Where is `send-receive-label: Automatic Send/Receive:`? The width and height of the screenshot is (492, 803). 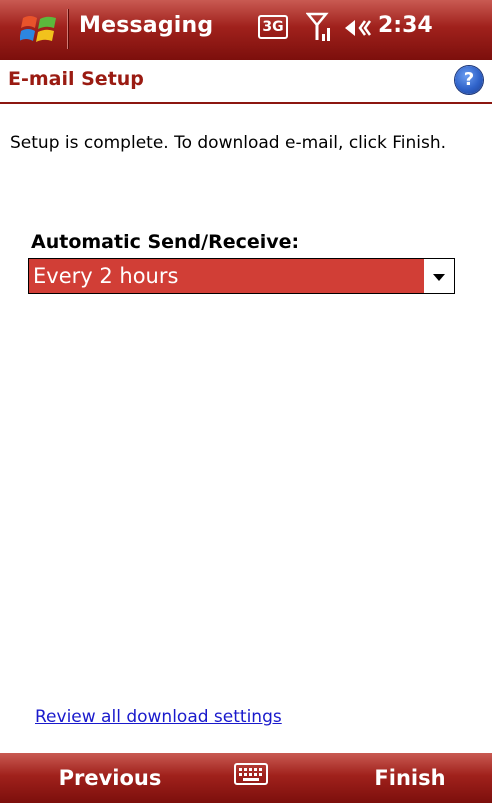 send-receive-label: Automatic Send/Receive: is located at coordinates (165, 242).